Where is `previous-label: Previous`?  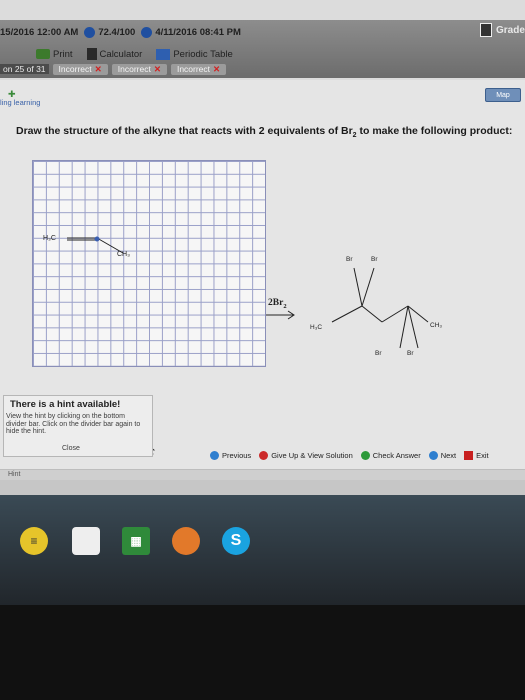 previous-label: Previous is located at coordinates (237, 455).